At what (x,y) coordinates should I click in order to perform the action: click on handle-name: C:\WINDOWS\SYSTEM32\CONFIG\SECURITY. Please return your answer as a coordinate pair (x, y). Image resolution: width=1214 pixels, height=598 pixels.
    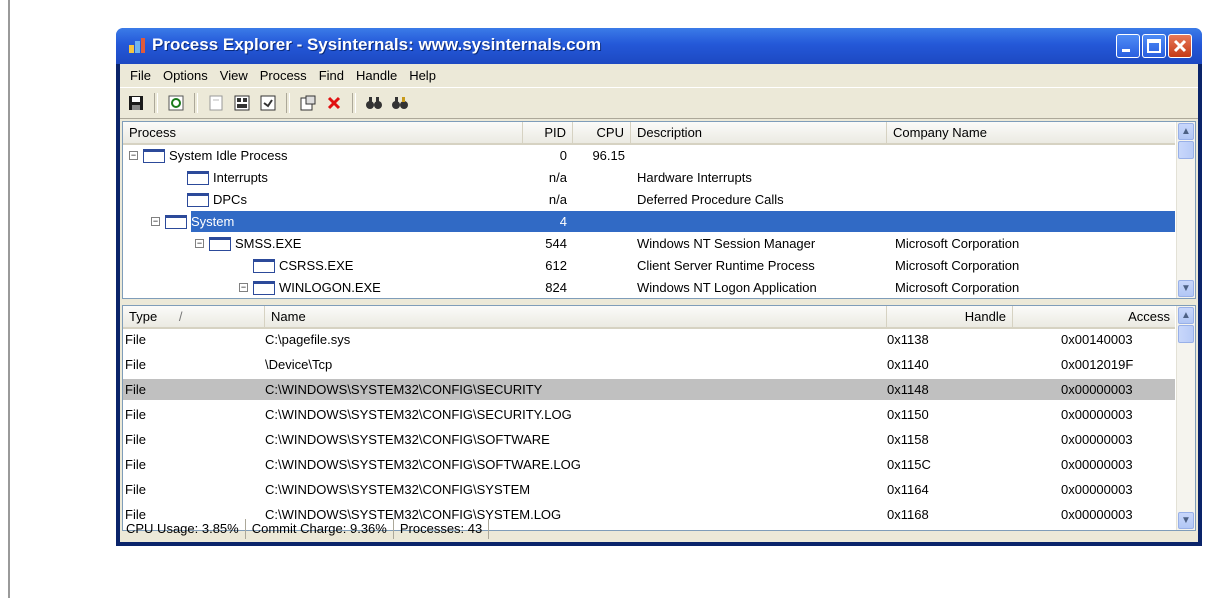
    Looking at the image, I should click on (404, 389).